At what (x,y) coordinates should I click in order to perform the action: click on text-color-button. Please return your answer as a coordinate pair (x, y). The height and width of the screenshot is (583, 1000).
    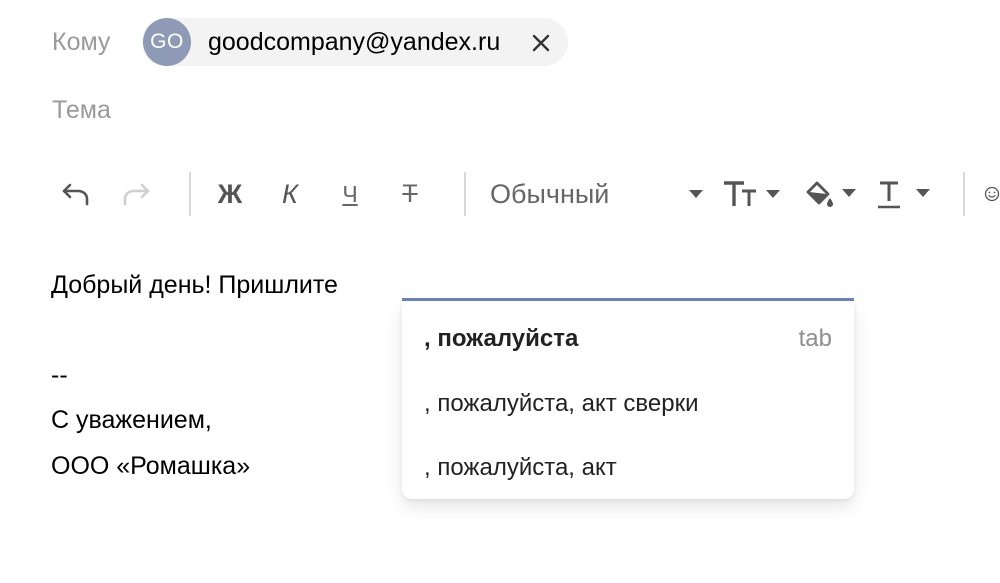
    Looking at the image, I should click on (905, 194).